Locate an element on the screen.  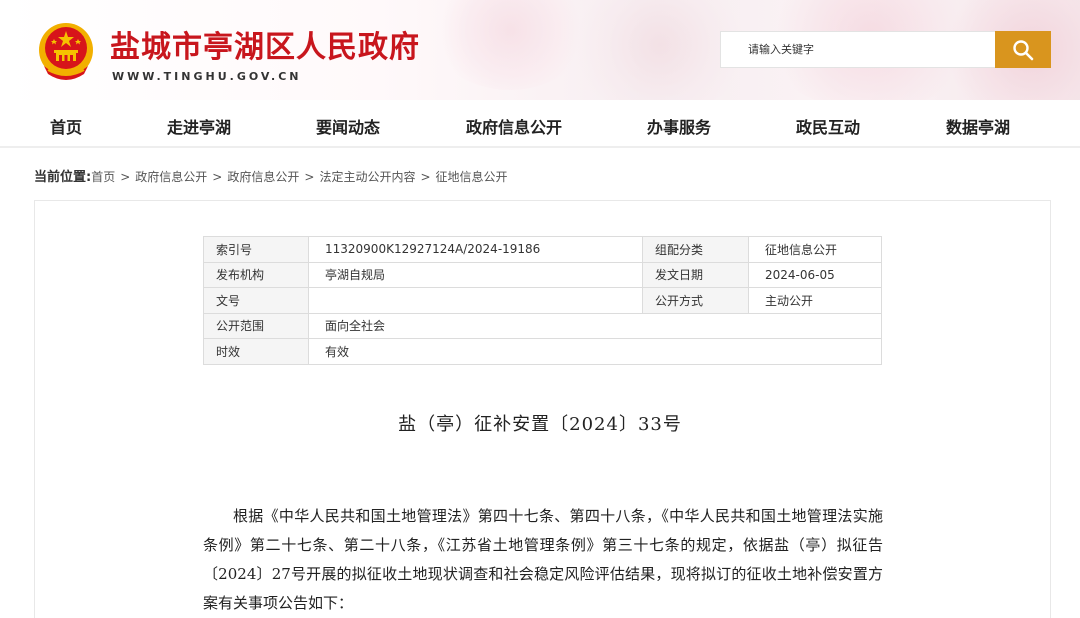
main-nav: 首页 走进亭湖 要闻动态 政府信息公开 办事服务 政民互动 数据亭湖 is located at coordinates (540, 124).